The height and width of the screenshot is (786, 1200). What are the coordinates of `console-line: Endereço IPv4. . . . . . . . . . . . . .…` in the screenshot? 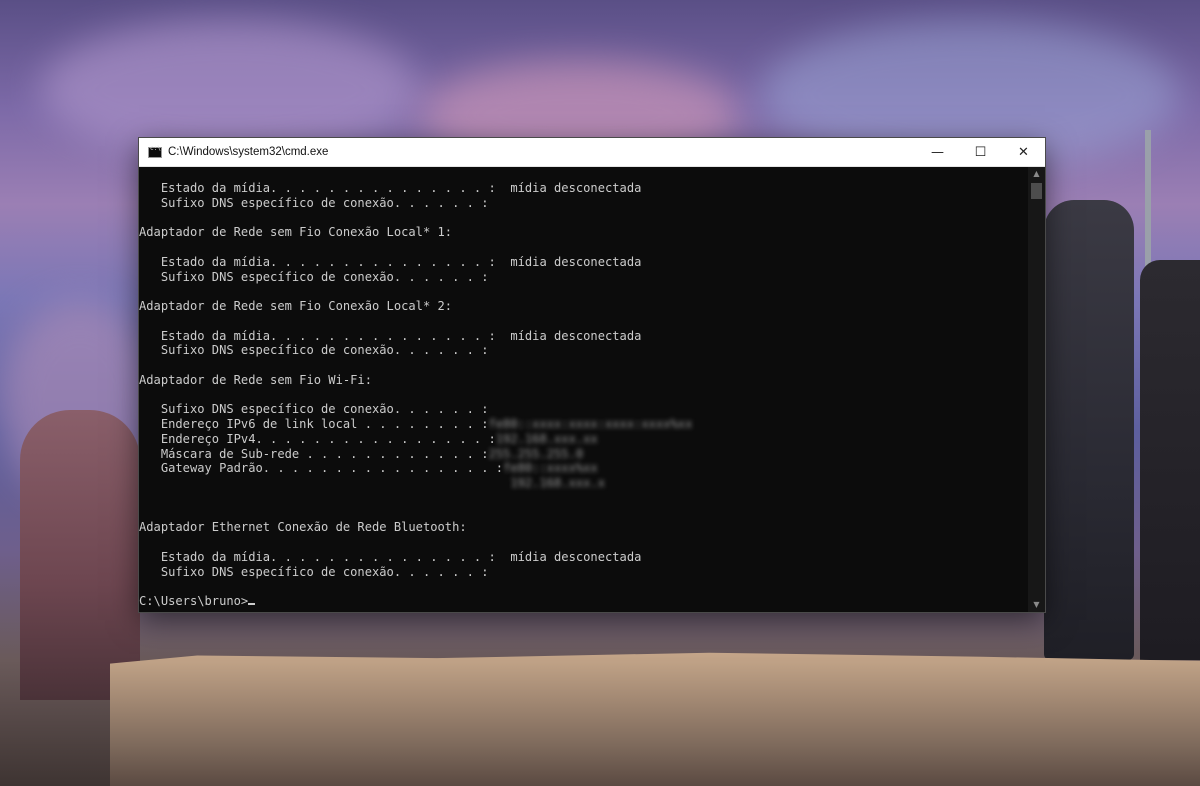 It's located at (368, 438).